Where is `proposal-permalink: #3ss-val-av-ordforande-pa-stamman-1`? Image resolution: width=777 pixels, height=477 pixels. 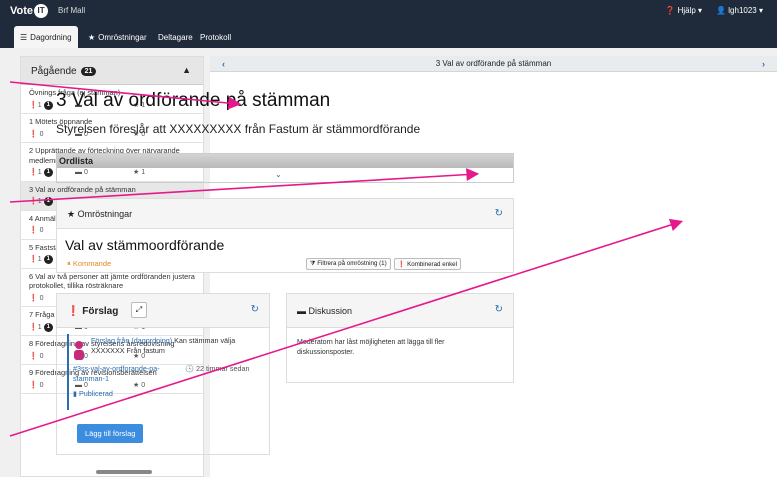
proposal-permalink: #3ss-val-av-ordforande-pa-stamman-1 is located at coordinates (118, 374).